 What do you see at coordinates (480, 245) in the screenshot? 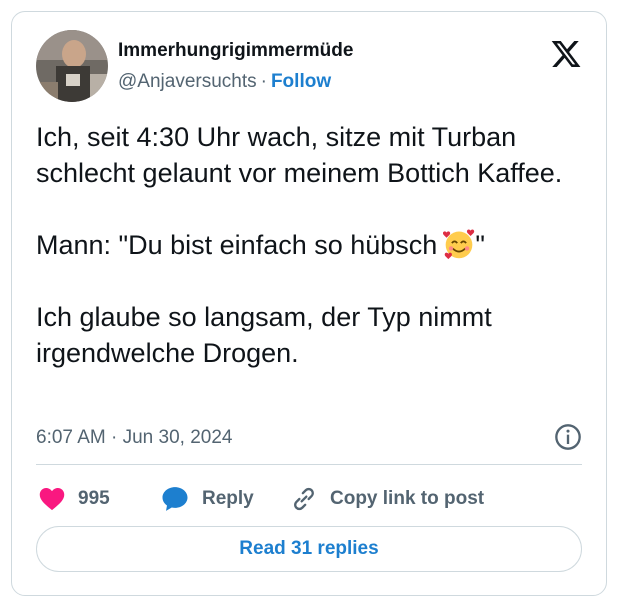
I see `tweet-paragraph-2-end: "` at bounding box center [480, 245].